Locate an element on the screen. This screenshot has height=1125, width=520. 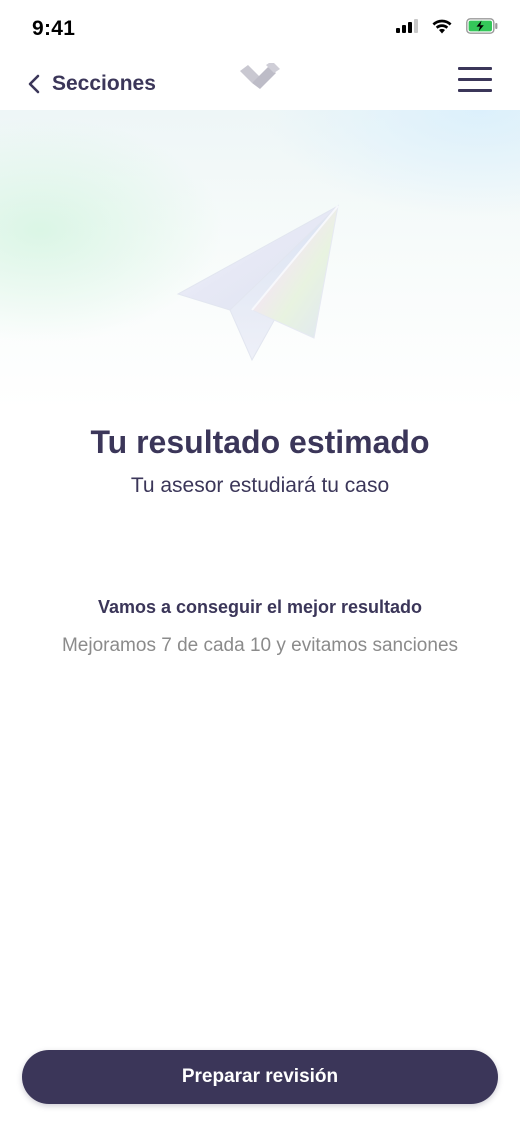
chevron-left-icon is located at coordinates (34, 84).